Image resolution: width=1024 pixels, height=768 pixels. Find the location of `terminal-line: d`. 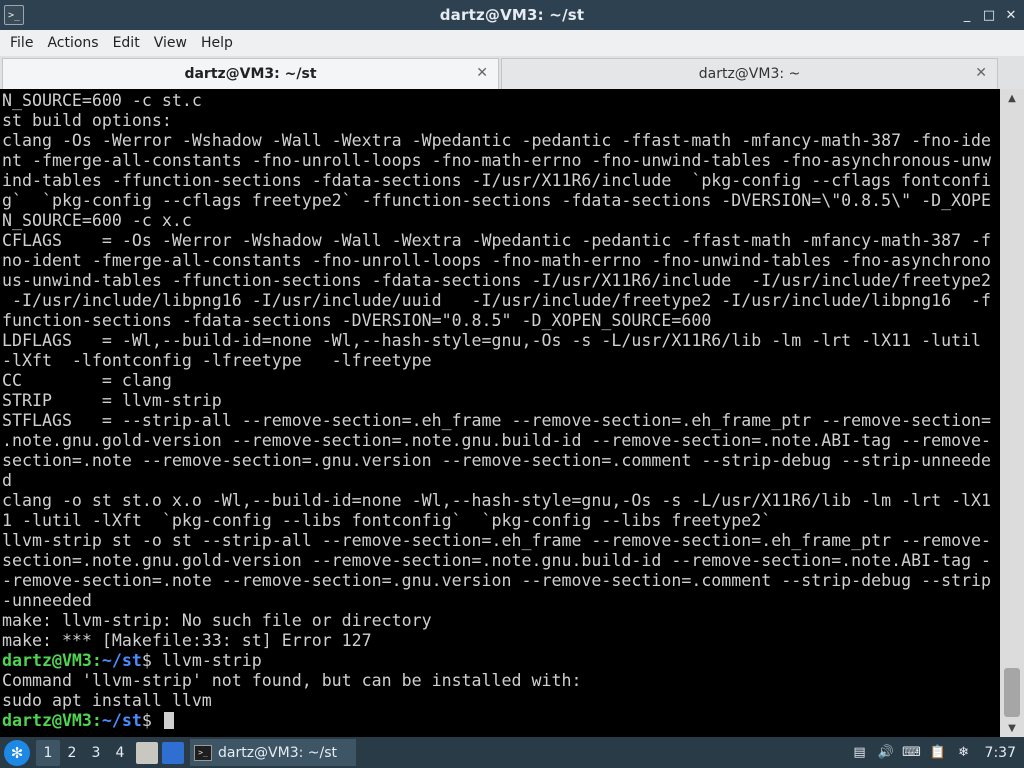

terminal-line: d is located at coordinates (7, 480).